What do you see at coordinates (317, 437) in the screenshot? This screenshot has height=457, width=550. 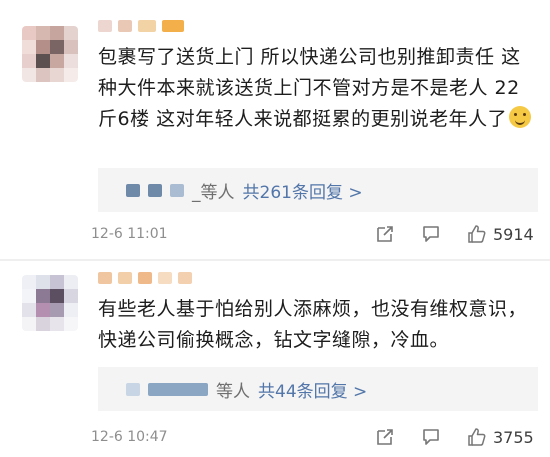 I see `comment-footer: 12-6 10:47 3755` at bounding box center [317, 437].